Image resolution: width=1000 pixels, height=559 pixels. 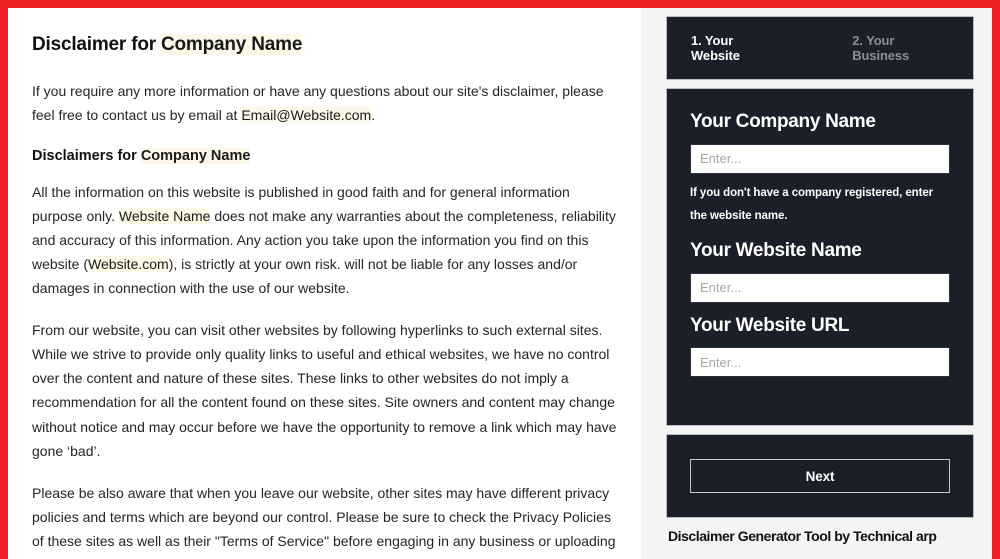 I want to click on panel-divider, so click(x=653, y=283).